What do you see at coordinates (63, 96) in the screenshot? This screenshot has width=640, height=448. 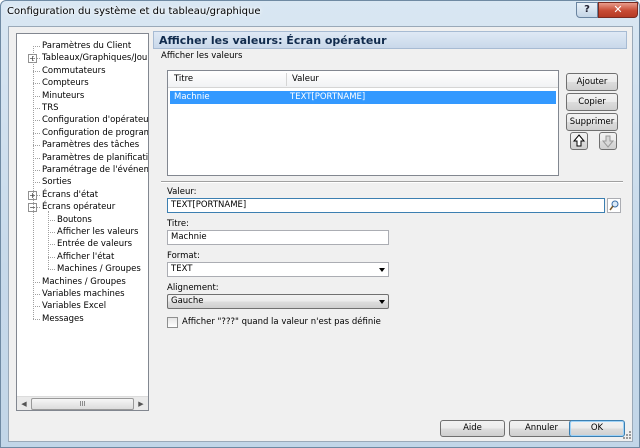 I see `tree-item: Minuteurs` at bounding box center [63, 96].